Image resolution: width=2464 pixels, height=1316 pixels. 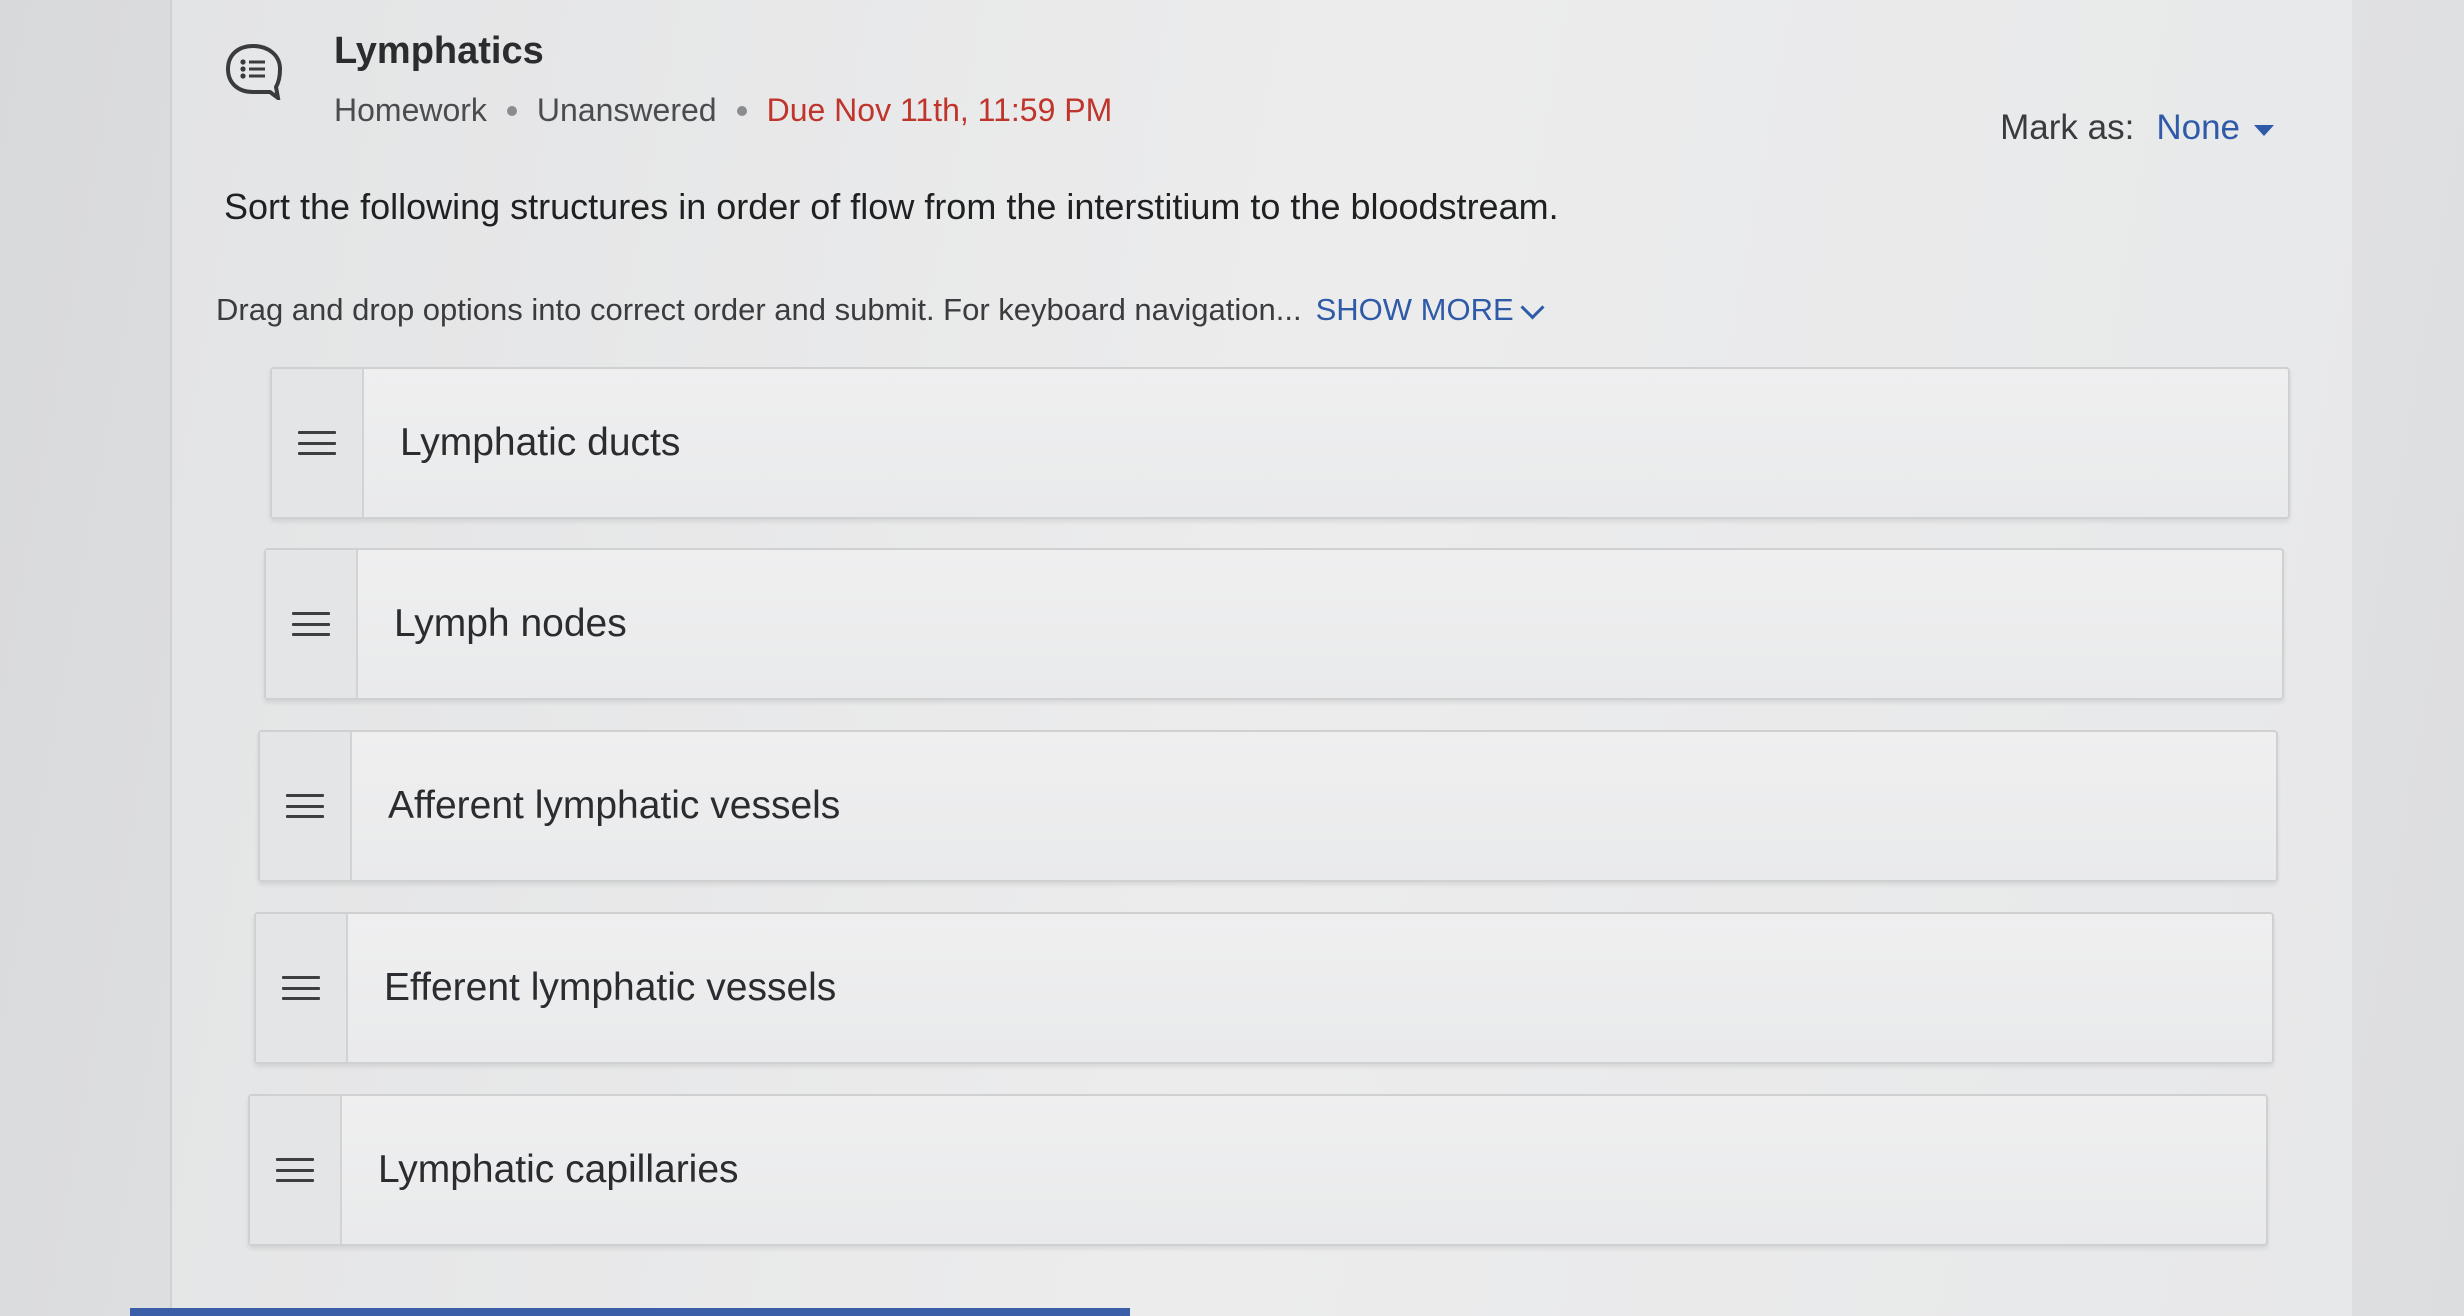 What do you see at coordinates (630, 1312) in the screenshot?
I see `bottom-accent-bar` at bounding box center [630, 1312].